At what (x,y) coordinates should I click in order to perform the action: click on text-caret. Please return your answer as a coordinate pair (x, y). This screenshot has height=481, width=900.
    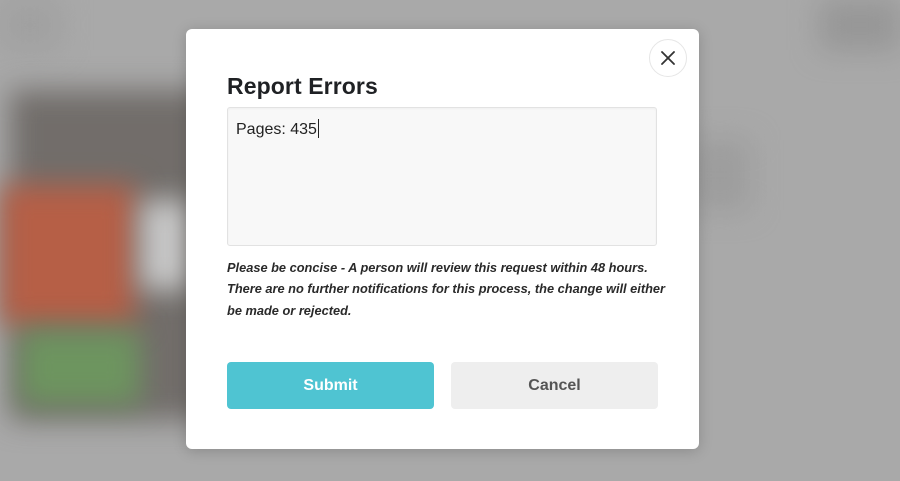
    Looking at the image, I should click on (318, 128).